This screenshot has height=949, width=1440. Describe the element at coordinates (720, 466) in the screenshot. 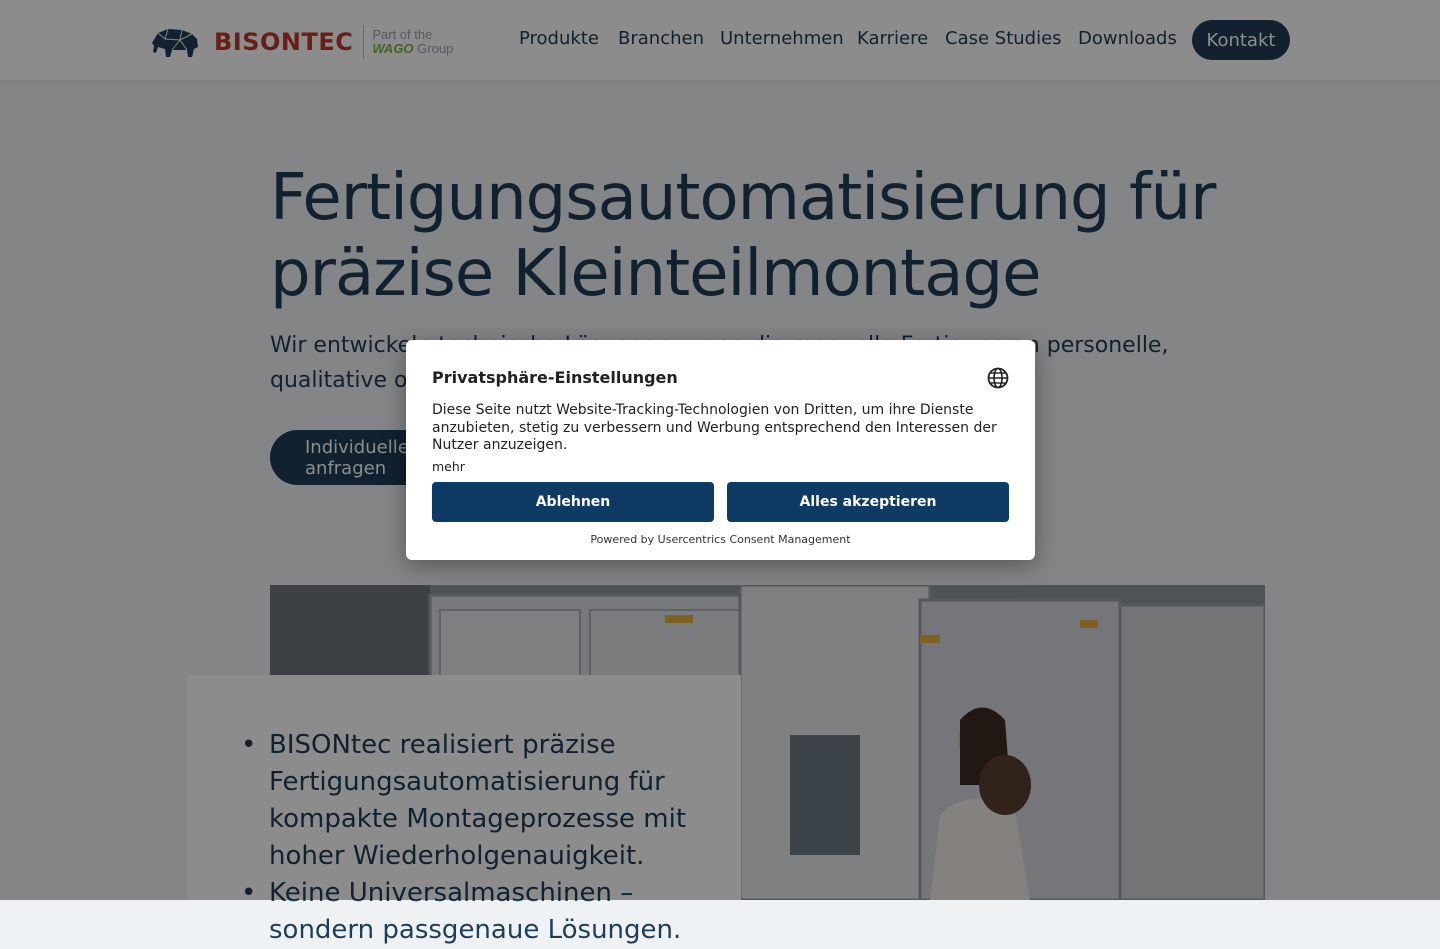

I see `more-link: mehr` at that location.